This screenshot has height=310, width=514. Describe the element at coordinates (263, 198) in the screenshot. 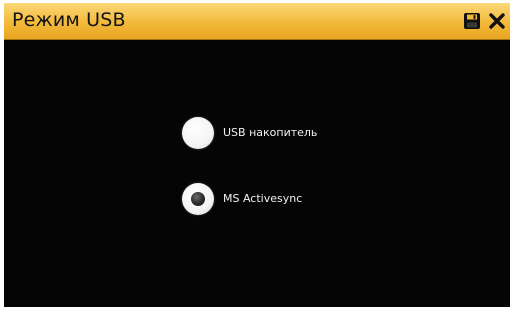

I see `ms-activesync-label: MS Activesync` at that location.